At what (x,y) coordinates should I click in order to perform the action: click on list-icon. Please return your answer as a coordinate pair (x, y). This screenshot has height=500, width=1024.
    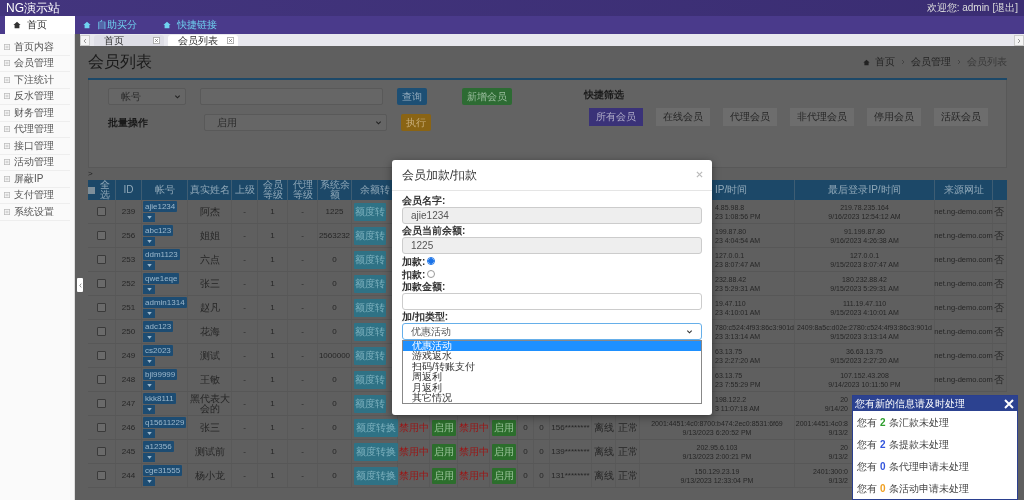
    Looking at the image, I should click on (7, 63).